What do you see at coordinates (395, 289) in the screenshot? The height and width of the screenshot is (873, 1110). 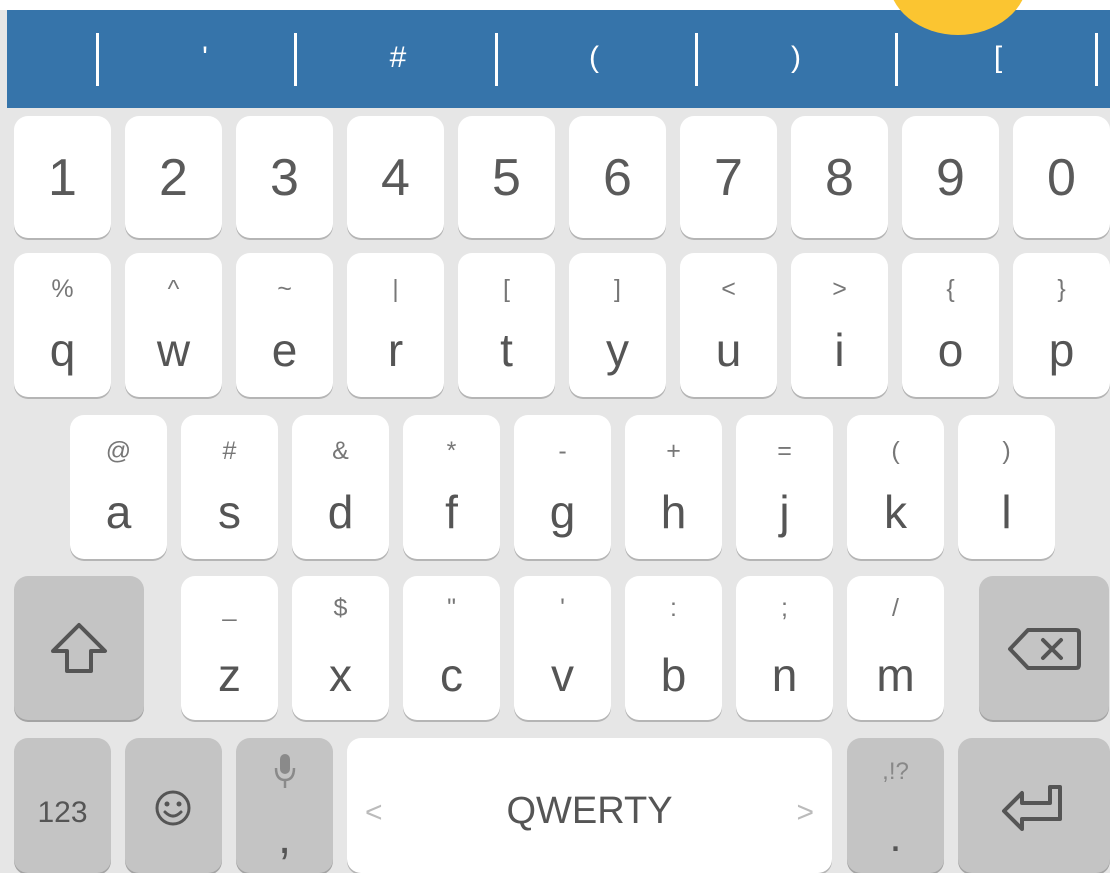 I see `key-hint: |` at bounding box center [395, 289].